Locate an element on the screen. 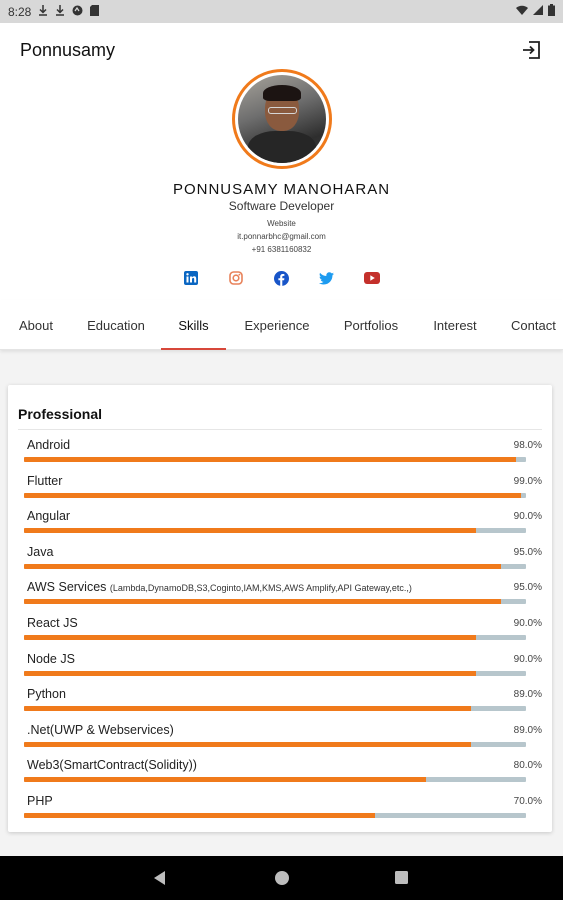 The height and width of the screenshot is (900, 563). youtube-icon is located at coordinates (372, 278).